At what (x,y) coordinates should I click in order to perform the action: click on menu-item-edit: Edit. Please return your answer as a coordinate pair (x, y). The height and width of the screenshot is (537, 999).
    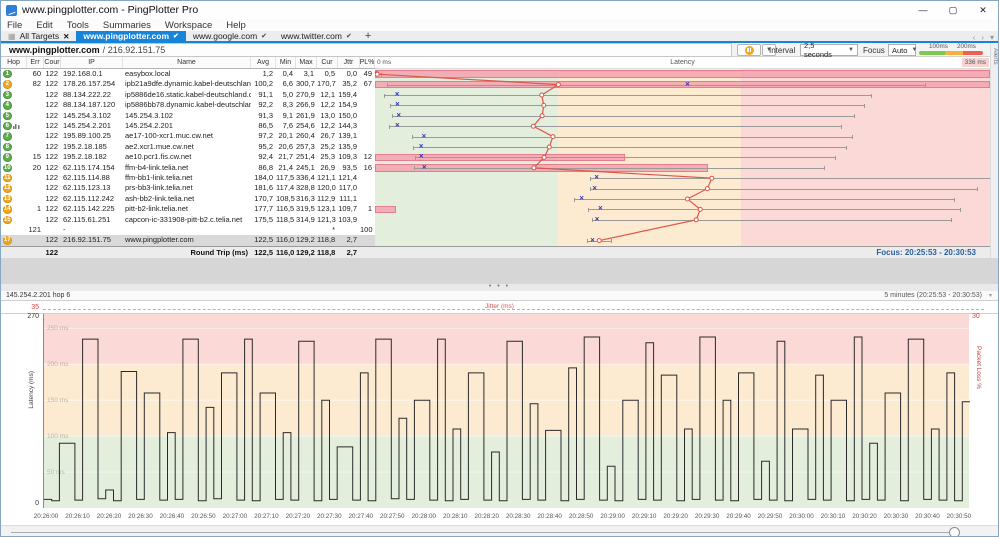
    Looking at the image, I should click on (44, 25).